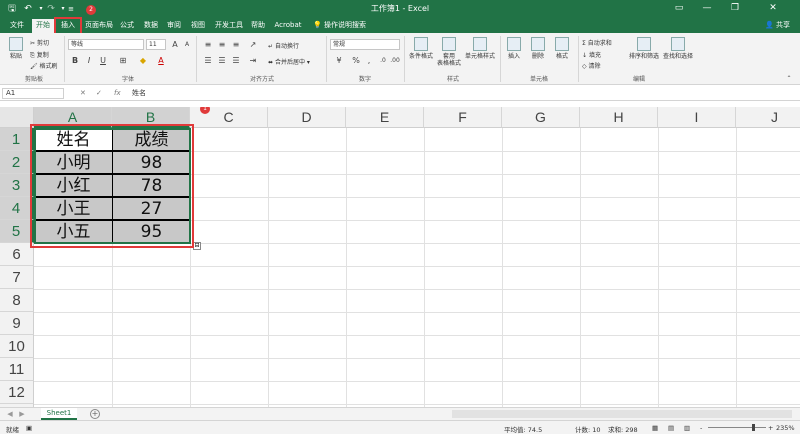 The image size is (800, 434). Describe the element at coordinates (420, 56) in the screenshot. I see `conditional-format-label: 条件格式` at that location.